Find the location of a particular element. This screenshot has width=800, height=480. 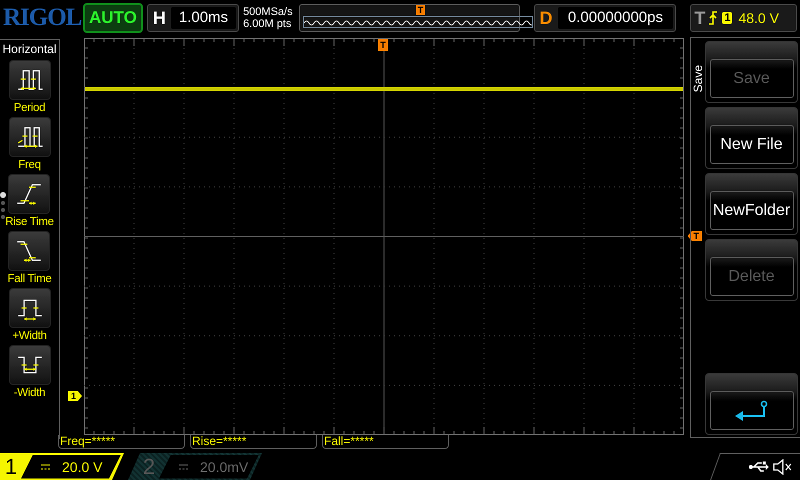

timebase-value: 1.00ms is located at coordinates (203, 18).